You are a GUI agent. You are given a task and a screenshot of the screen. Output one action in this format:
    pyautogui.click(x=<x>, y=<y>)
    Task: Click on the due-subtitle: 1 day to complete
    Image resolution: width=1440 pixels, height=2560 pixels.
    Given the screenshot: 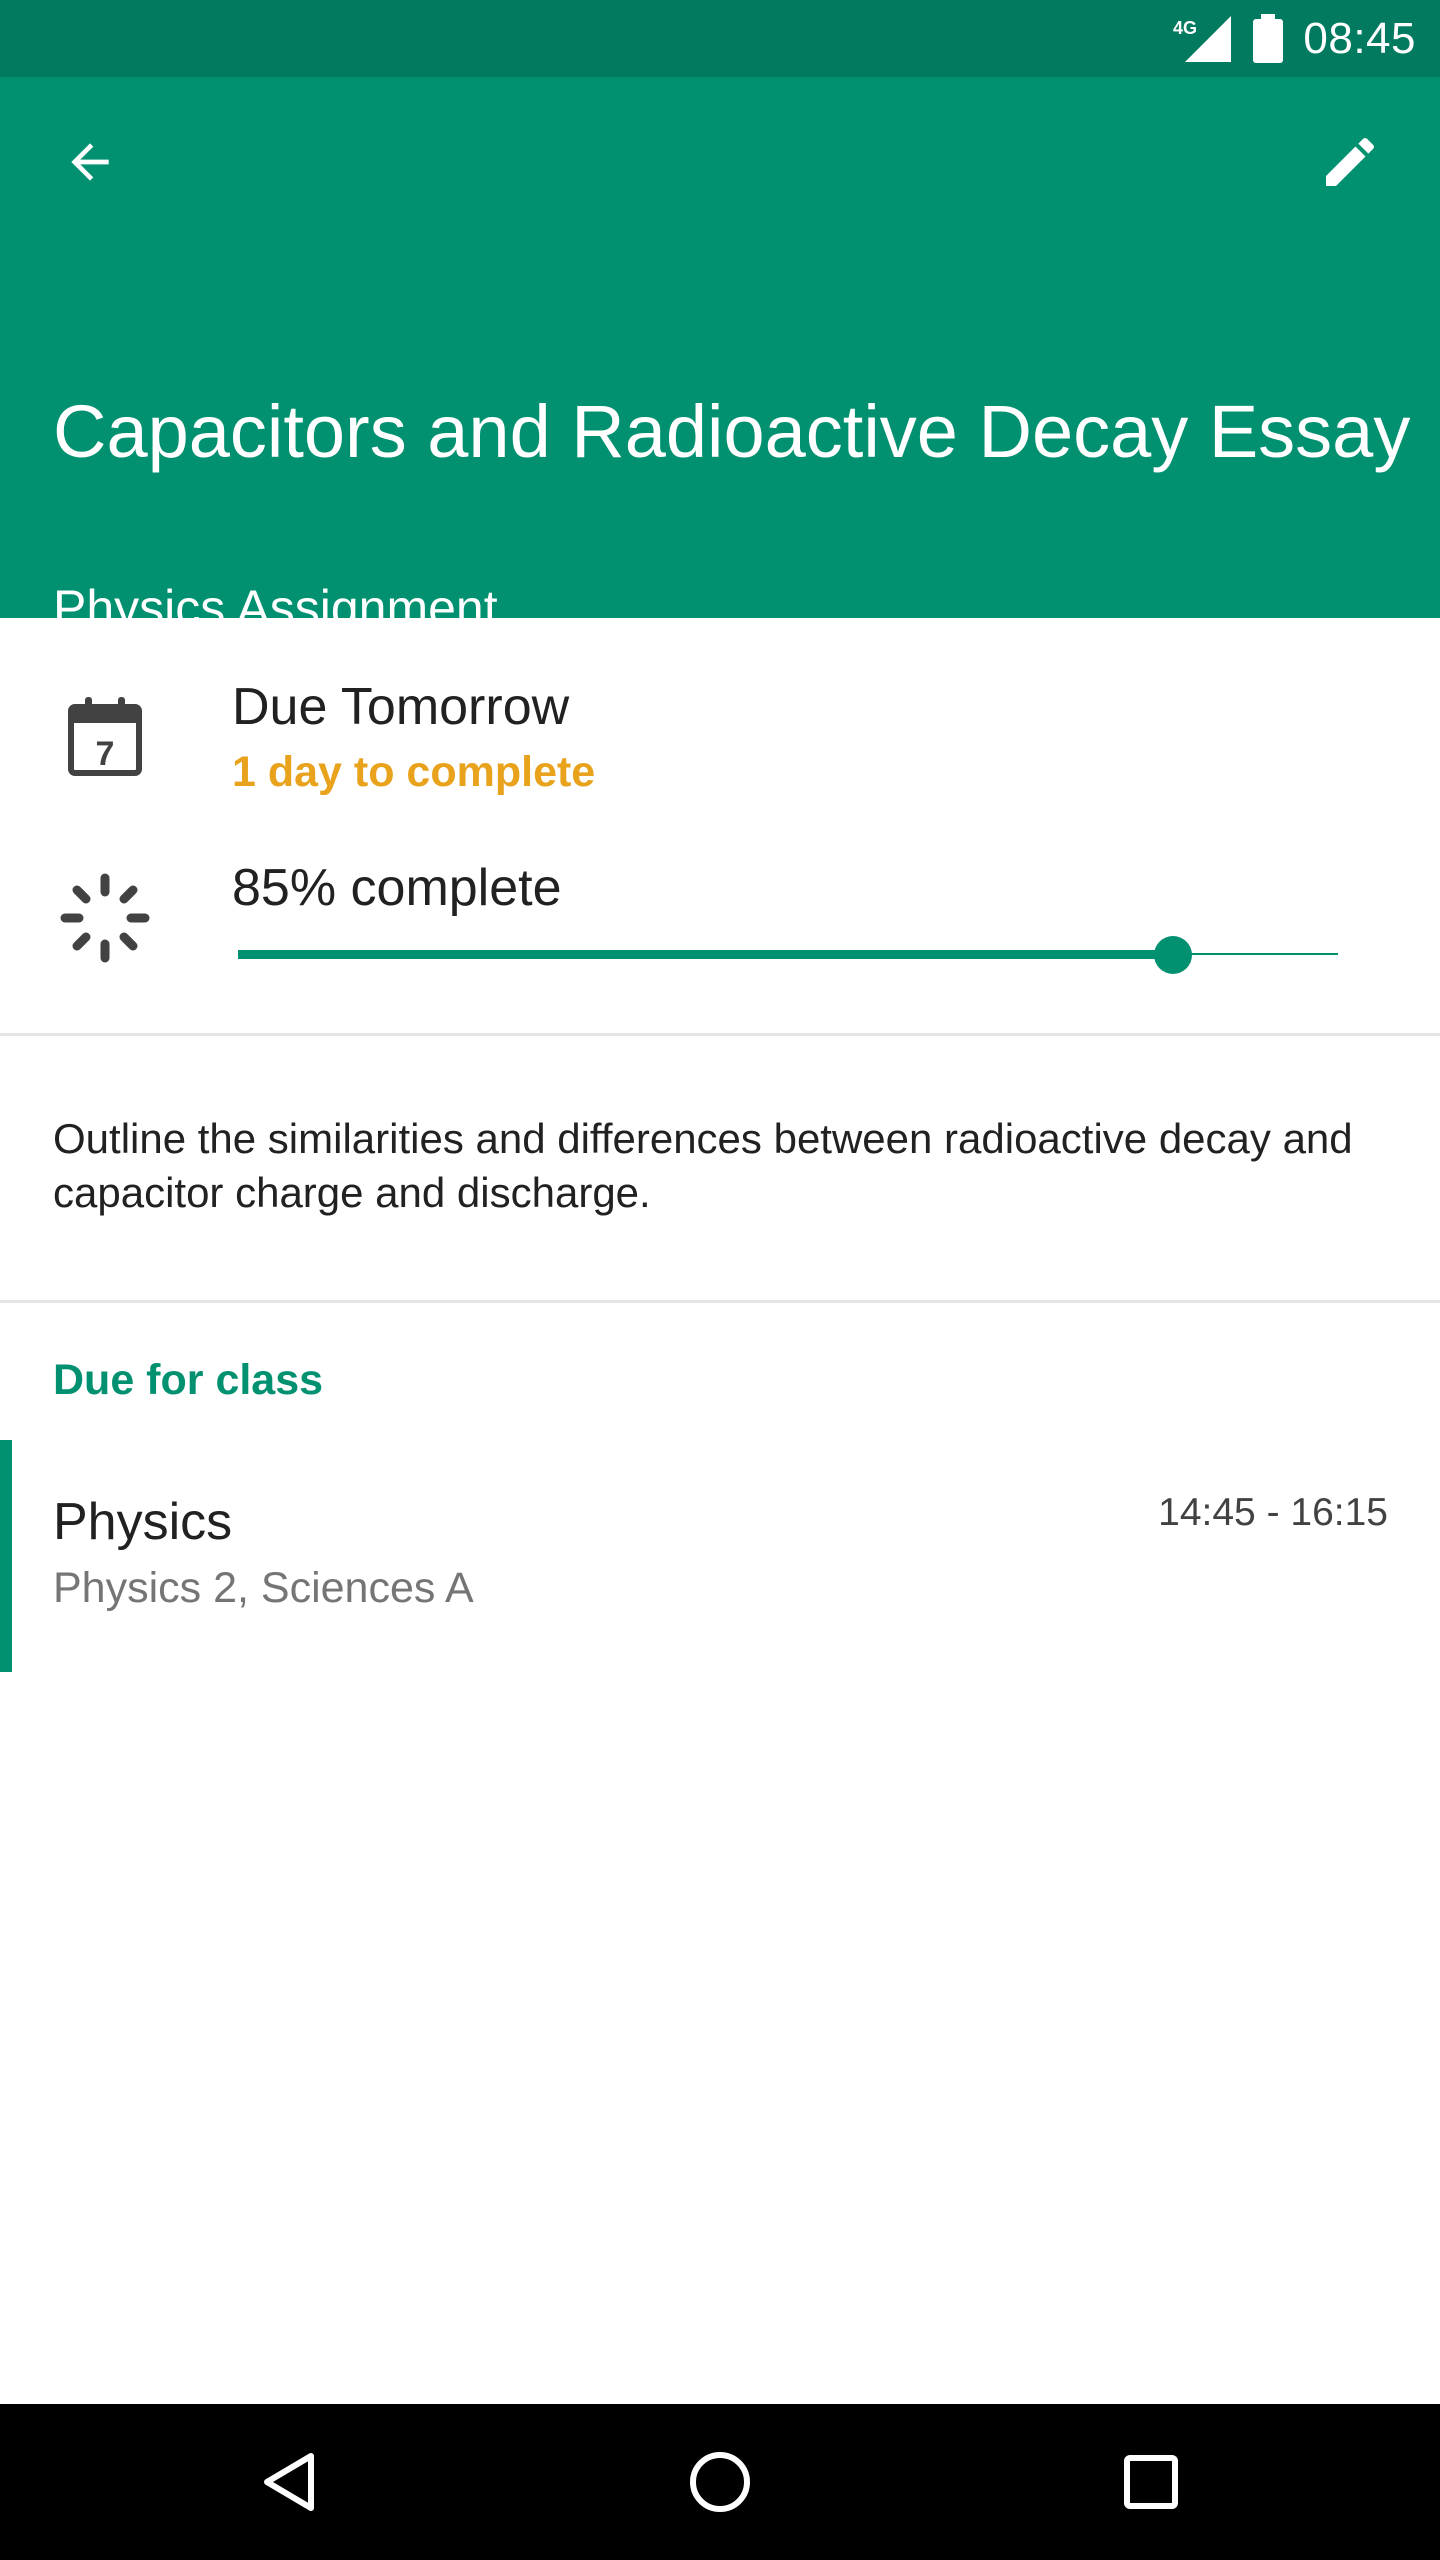 What is the action you would take?
    pyautogui.click(x=414, y=772)
    